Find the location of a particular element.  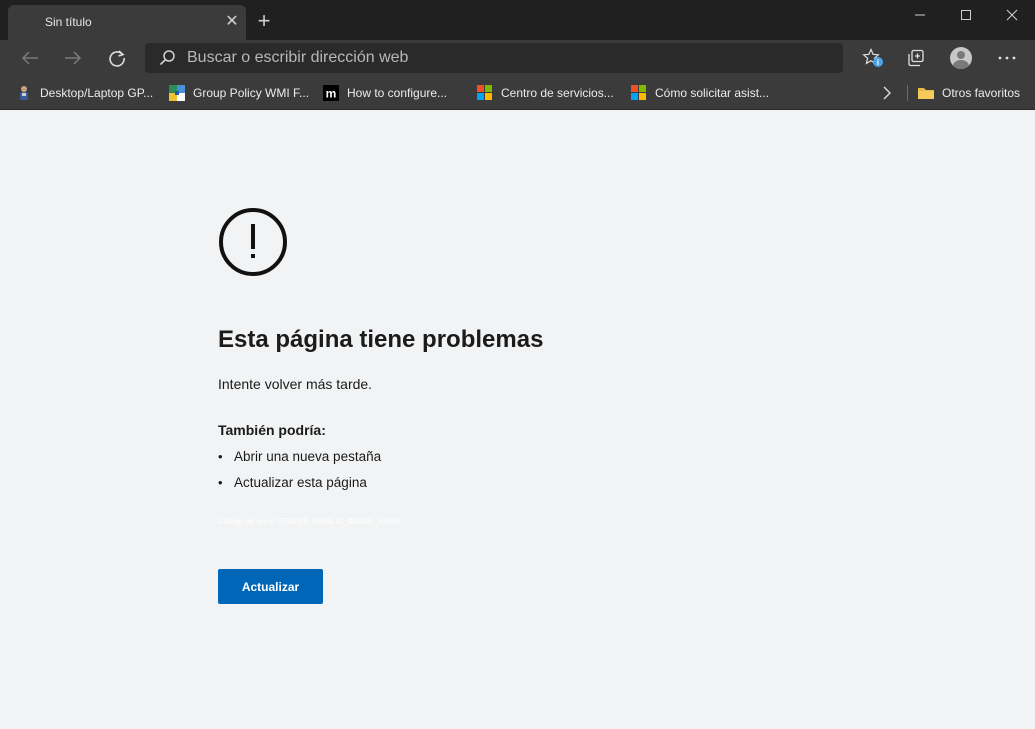

folder-icon is located at coordinates (926, 93).